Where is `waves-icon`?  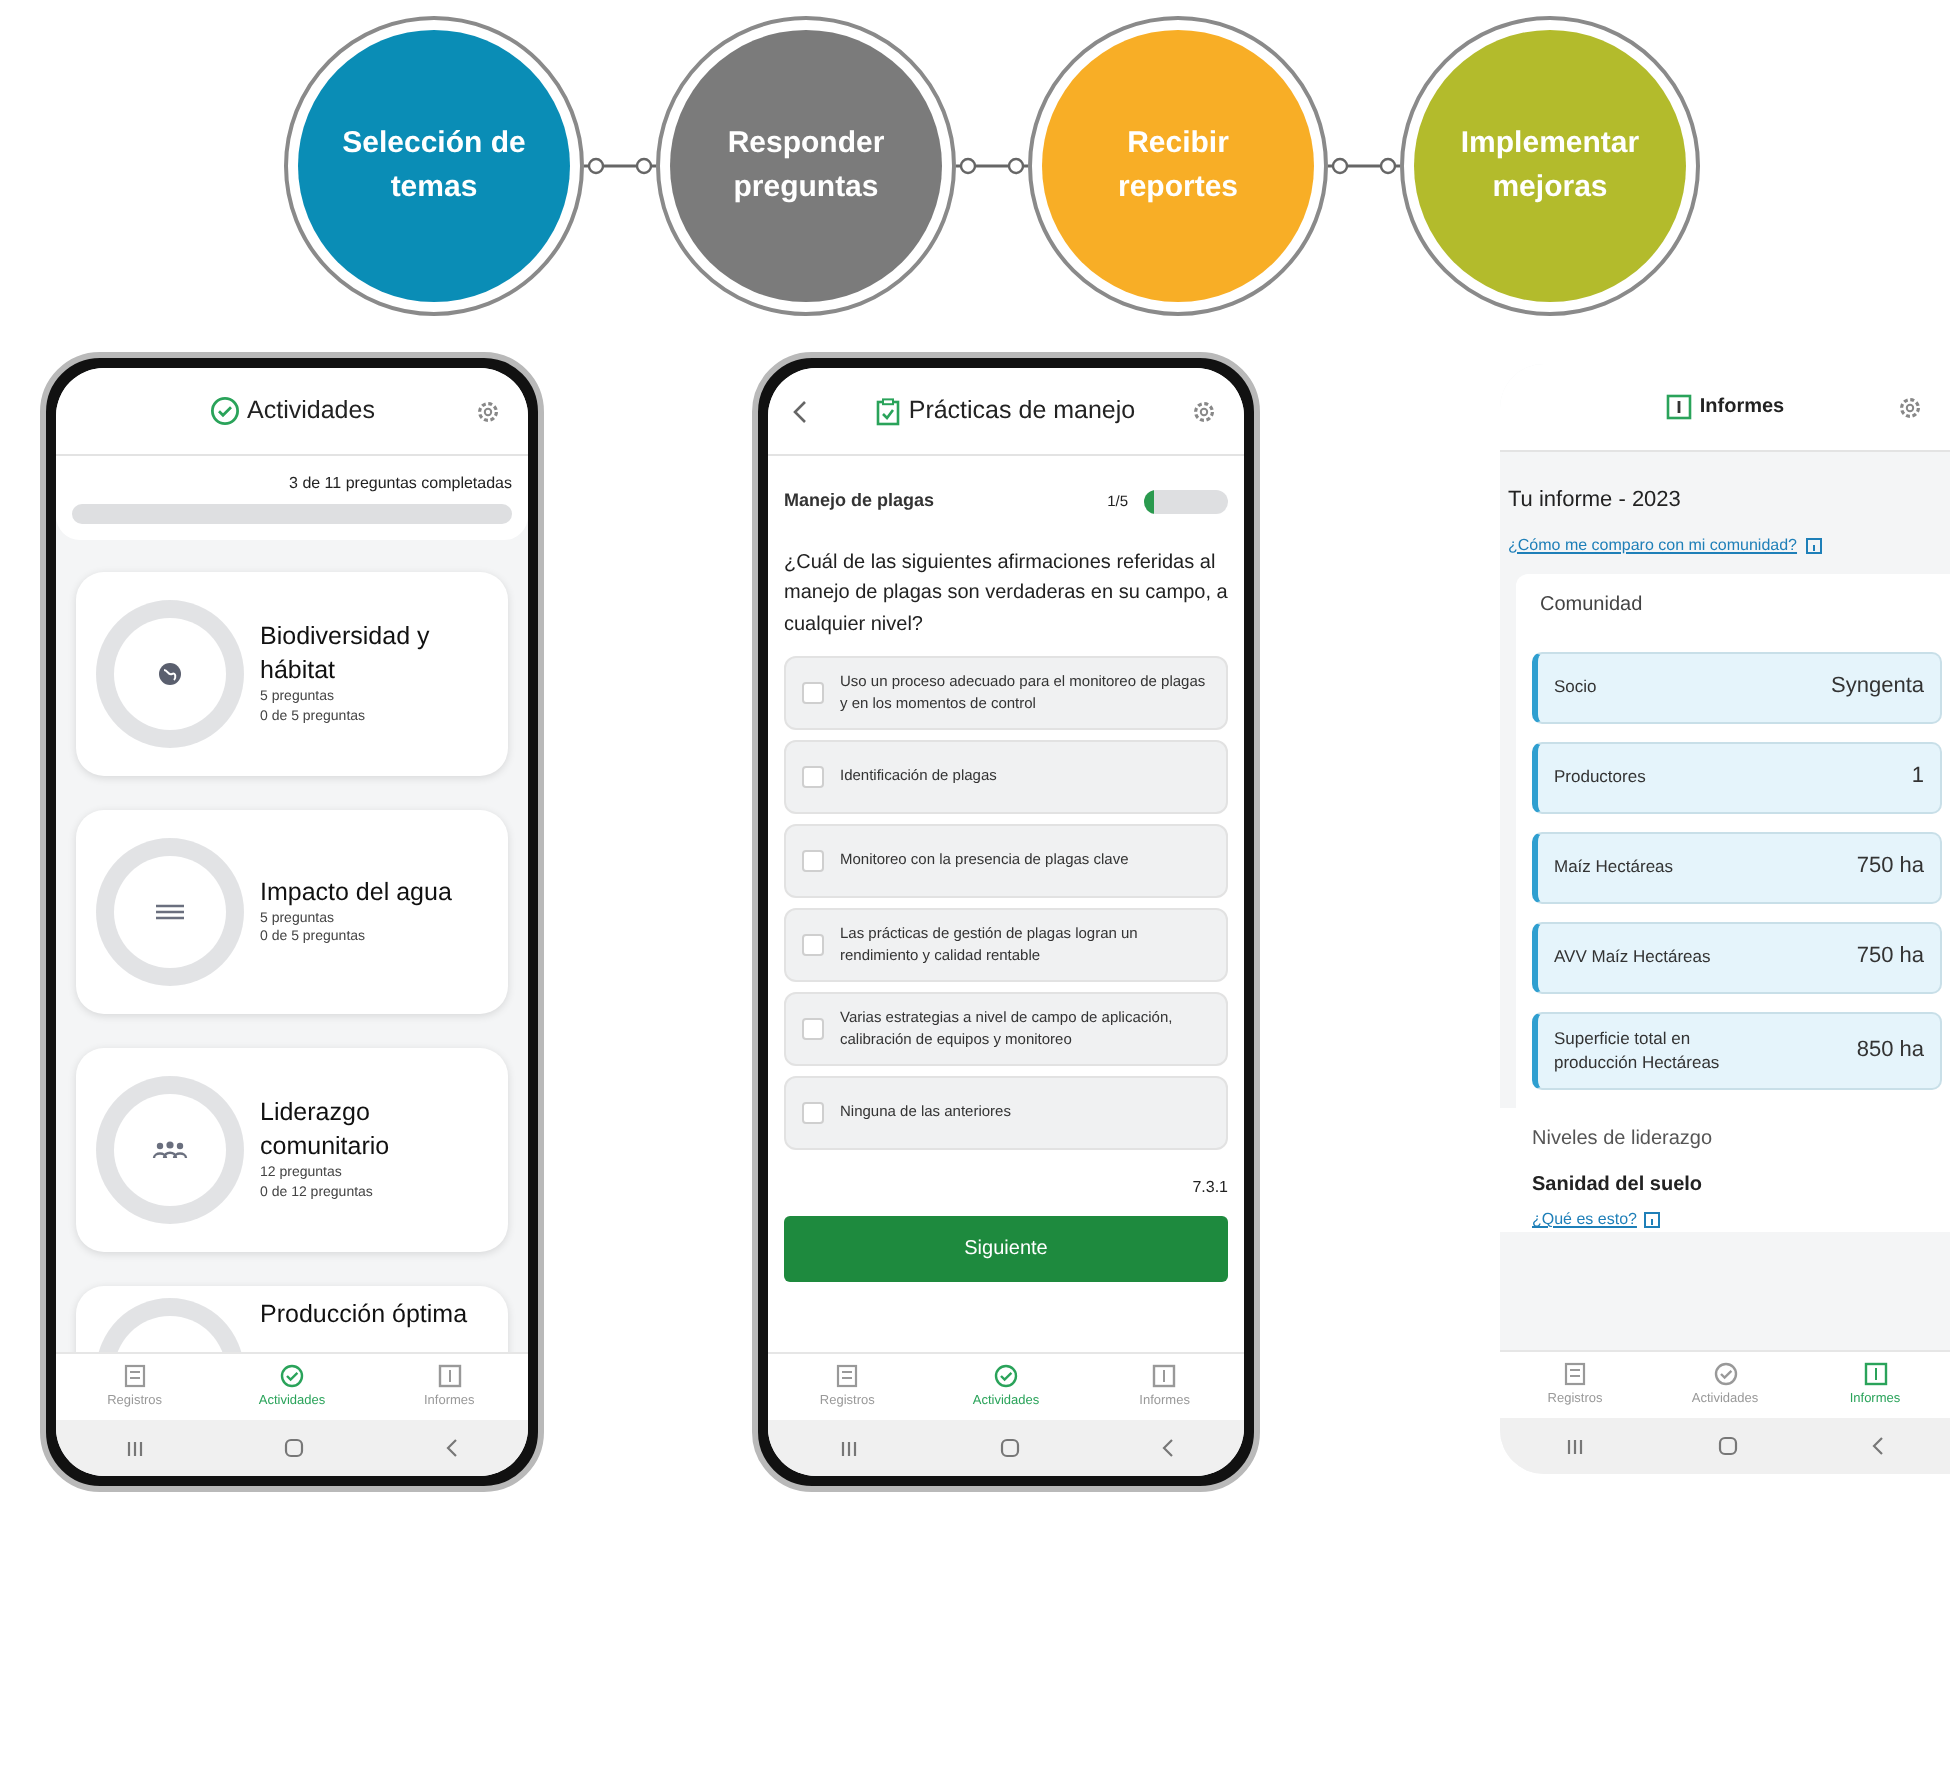 waves-icon is located at coordinates (170, 912).